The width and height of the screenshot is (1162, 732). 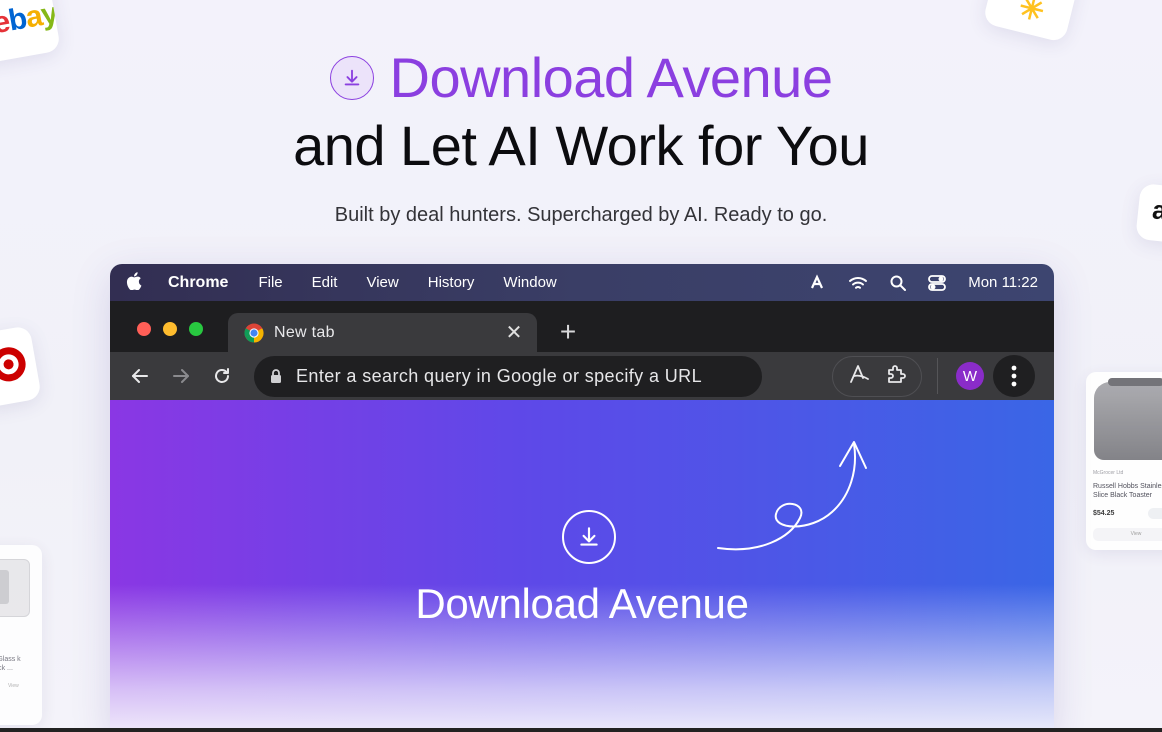 I want to click on tab-strip: New tab ✕ +, so click(x=582, y=326).